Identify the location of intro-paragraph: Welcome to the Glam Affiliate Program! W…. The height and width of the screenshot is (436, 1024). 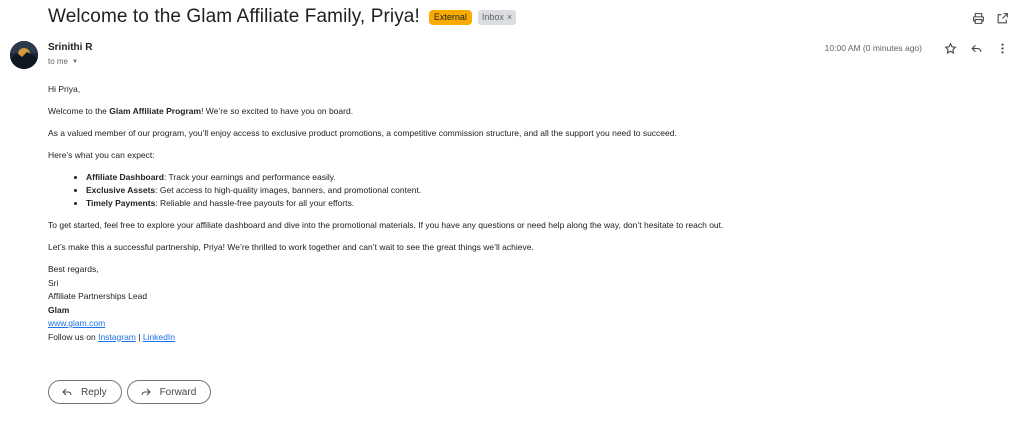
(518, 111).